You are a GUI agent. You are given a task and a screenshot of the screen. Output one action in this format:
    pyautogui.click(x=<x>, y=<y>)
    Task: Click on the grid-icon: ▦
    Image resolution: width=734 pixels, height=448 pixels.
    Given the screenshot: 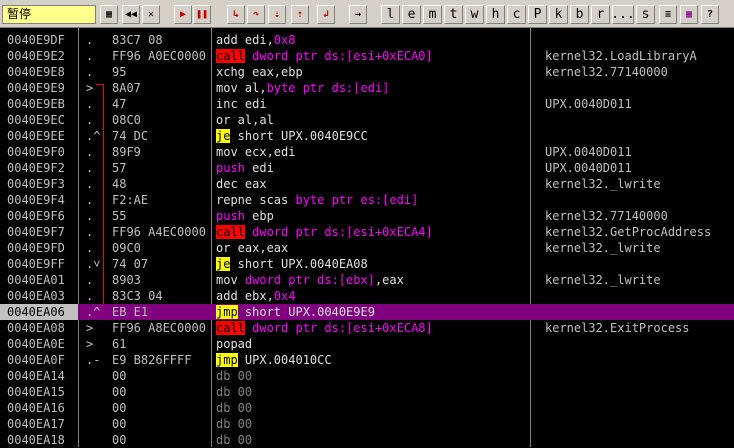 What is the action you would take?
    pyautogui.click(x=689, y=14)
    